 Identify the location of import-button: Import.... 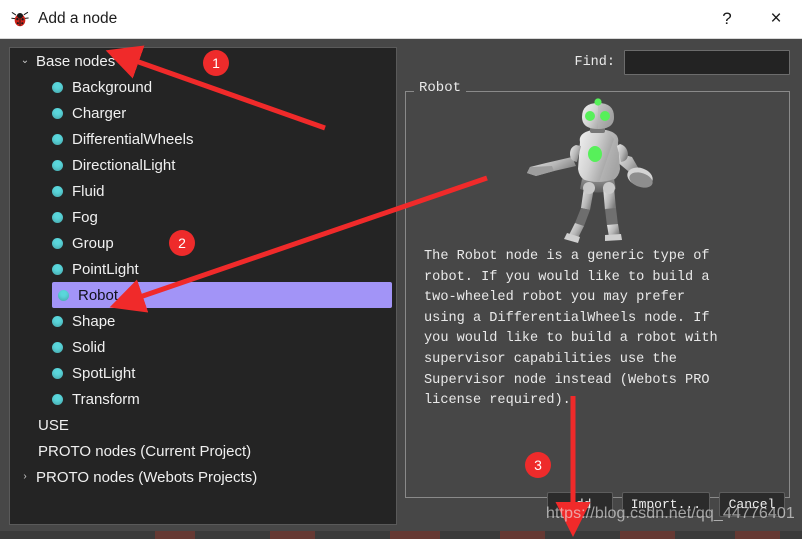
(665, 504).